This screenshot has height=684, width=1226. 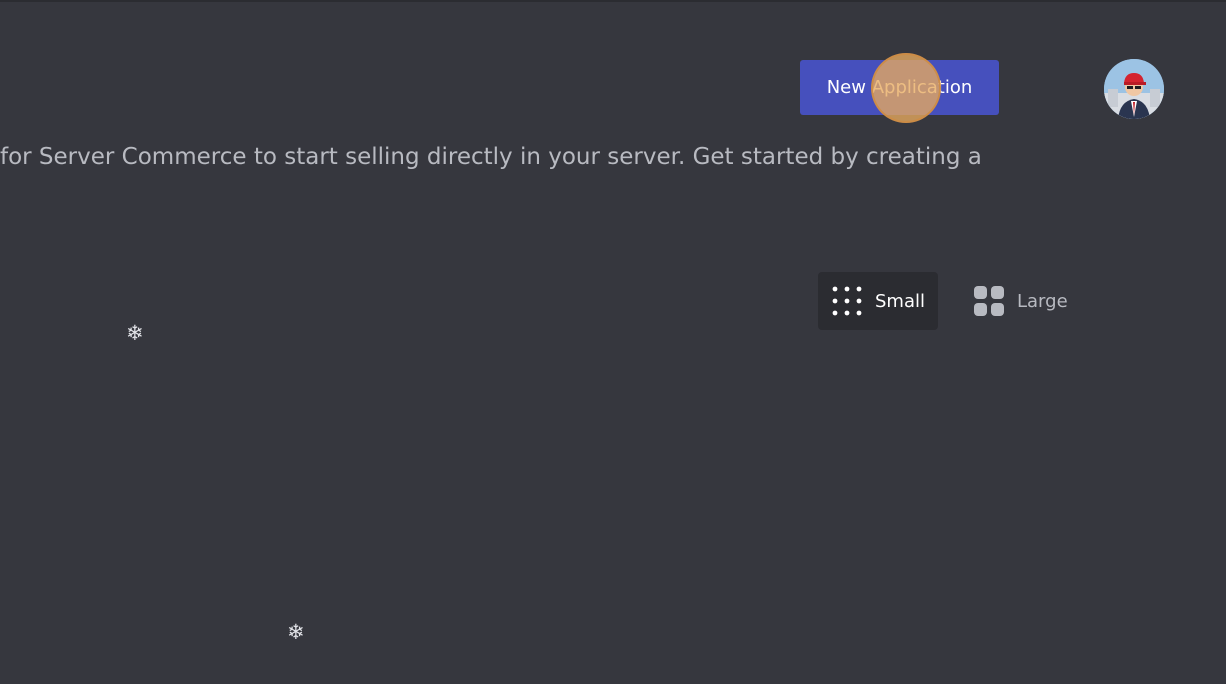 What do you see at coordinates (1042, 301) in the screenshot?
I see `view-toggle-large-label: Large` at bounding box center [1042, 301].